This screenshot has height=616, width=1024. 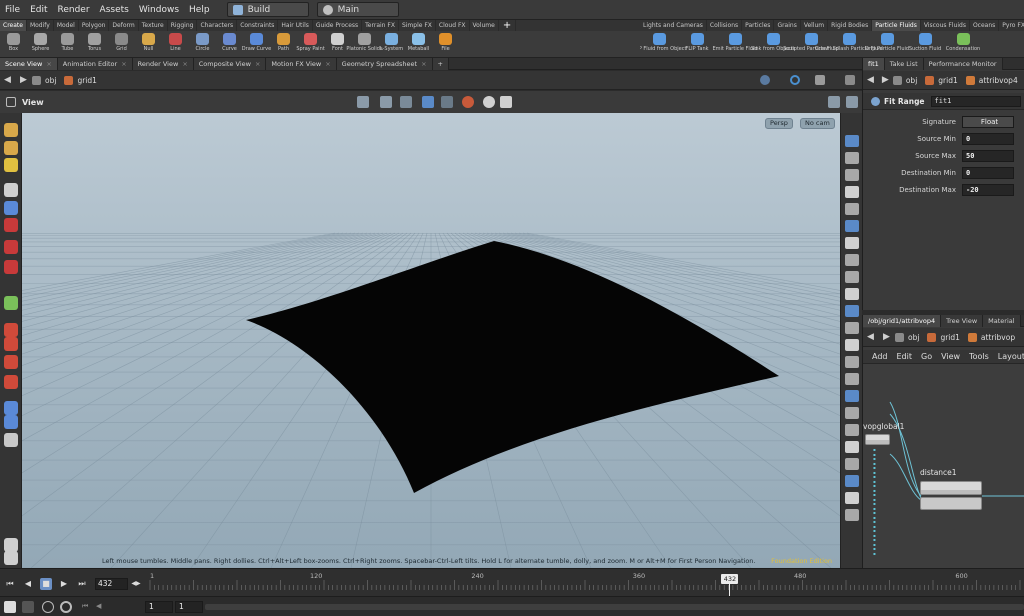 I want to click on tool-spray-paint: Spray Paint, so click(x=310, y=42).